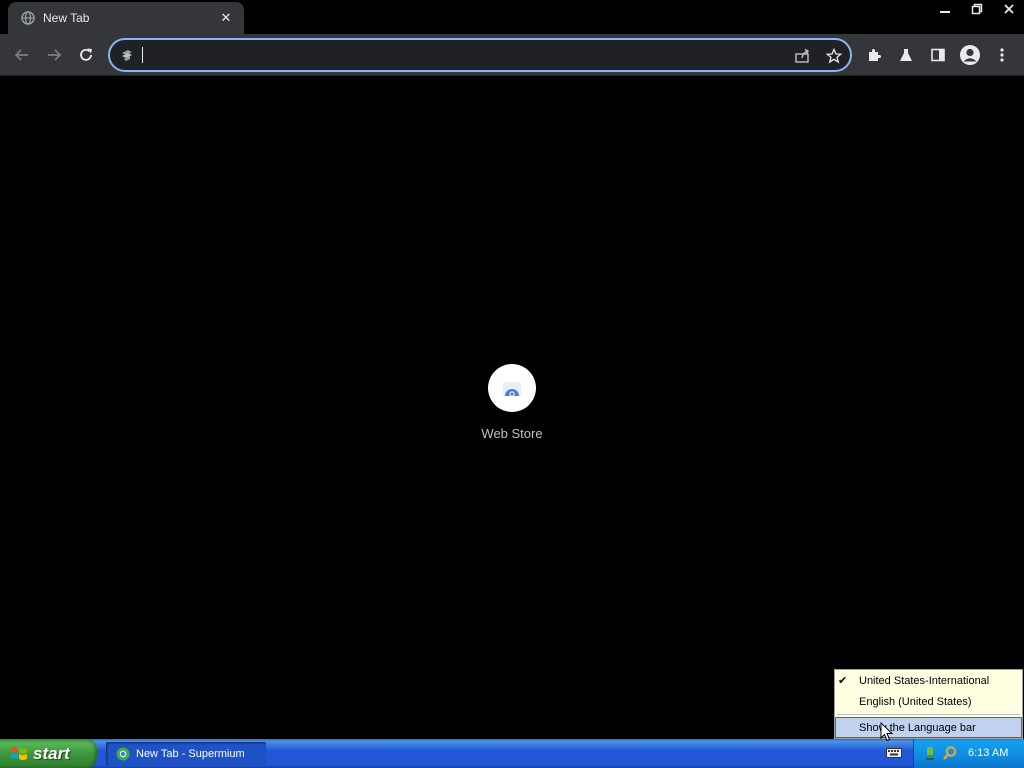  I want to click on supermium-icon, so click(123, 754).